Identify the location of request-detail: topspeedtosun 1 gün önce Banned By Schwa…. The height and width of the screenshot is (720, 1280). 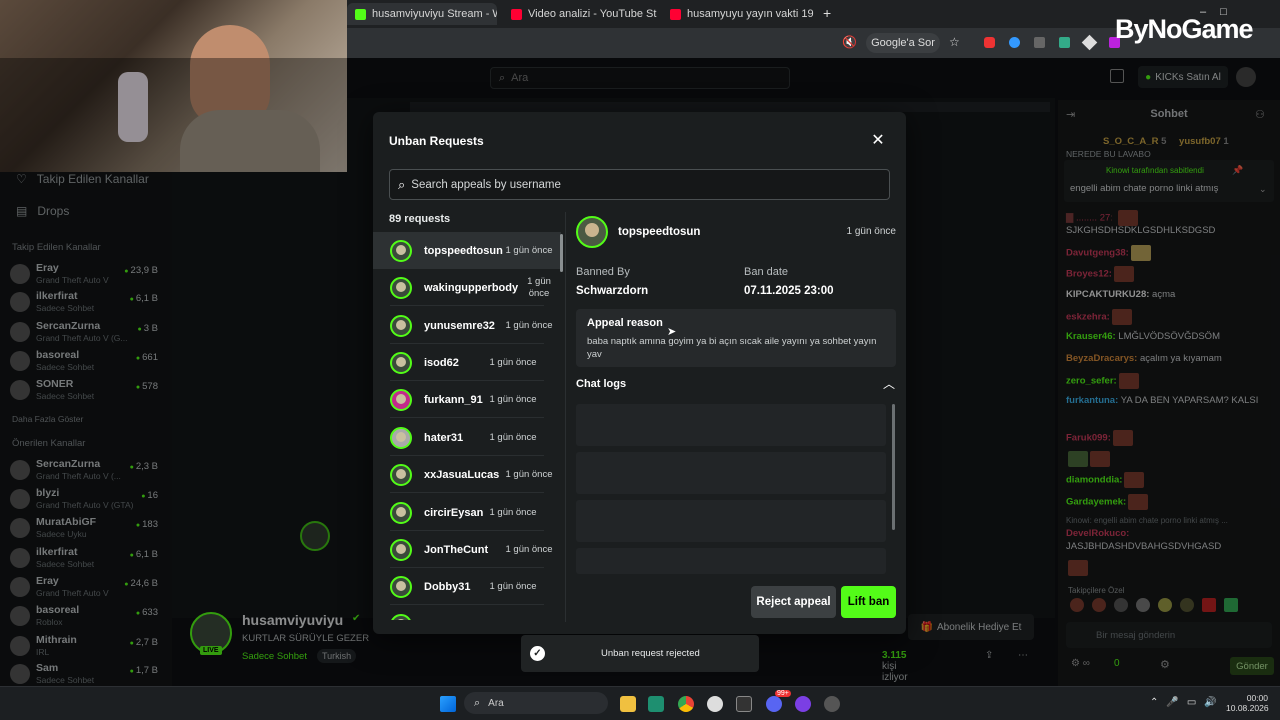
(736, 421).